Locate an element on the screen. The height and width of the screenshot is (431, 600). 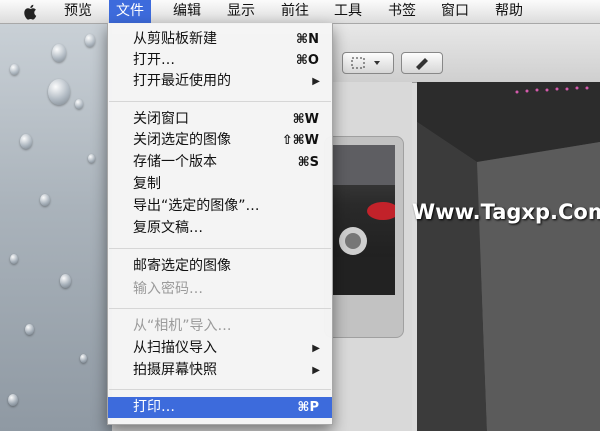
menu-help: 帮助 is located at coordinates (509, 11).